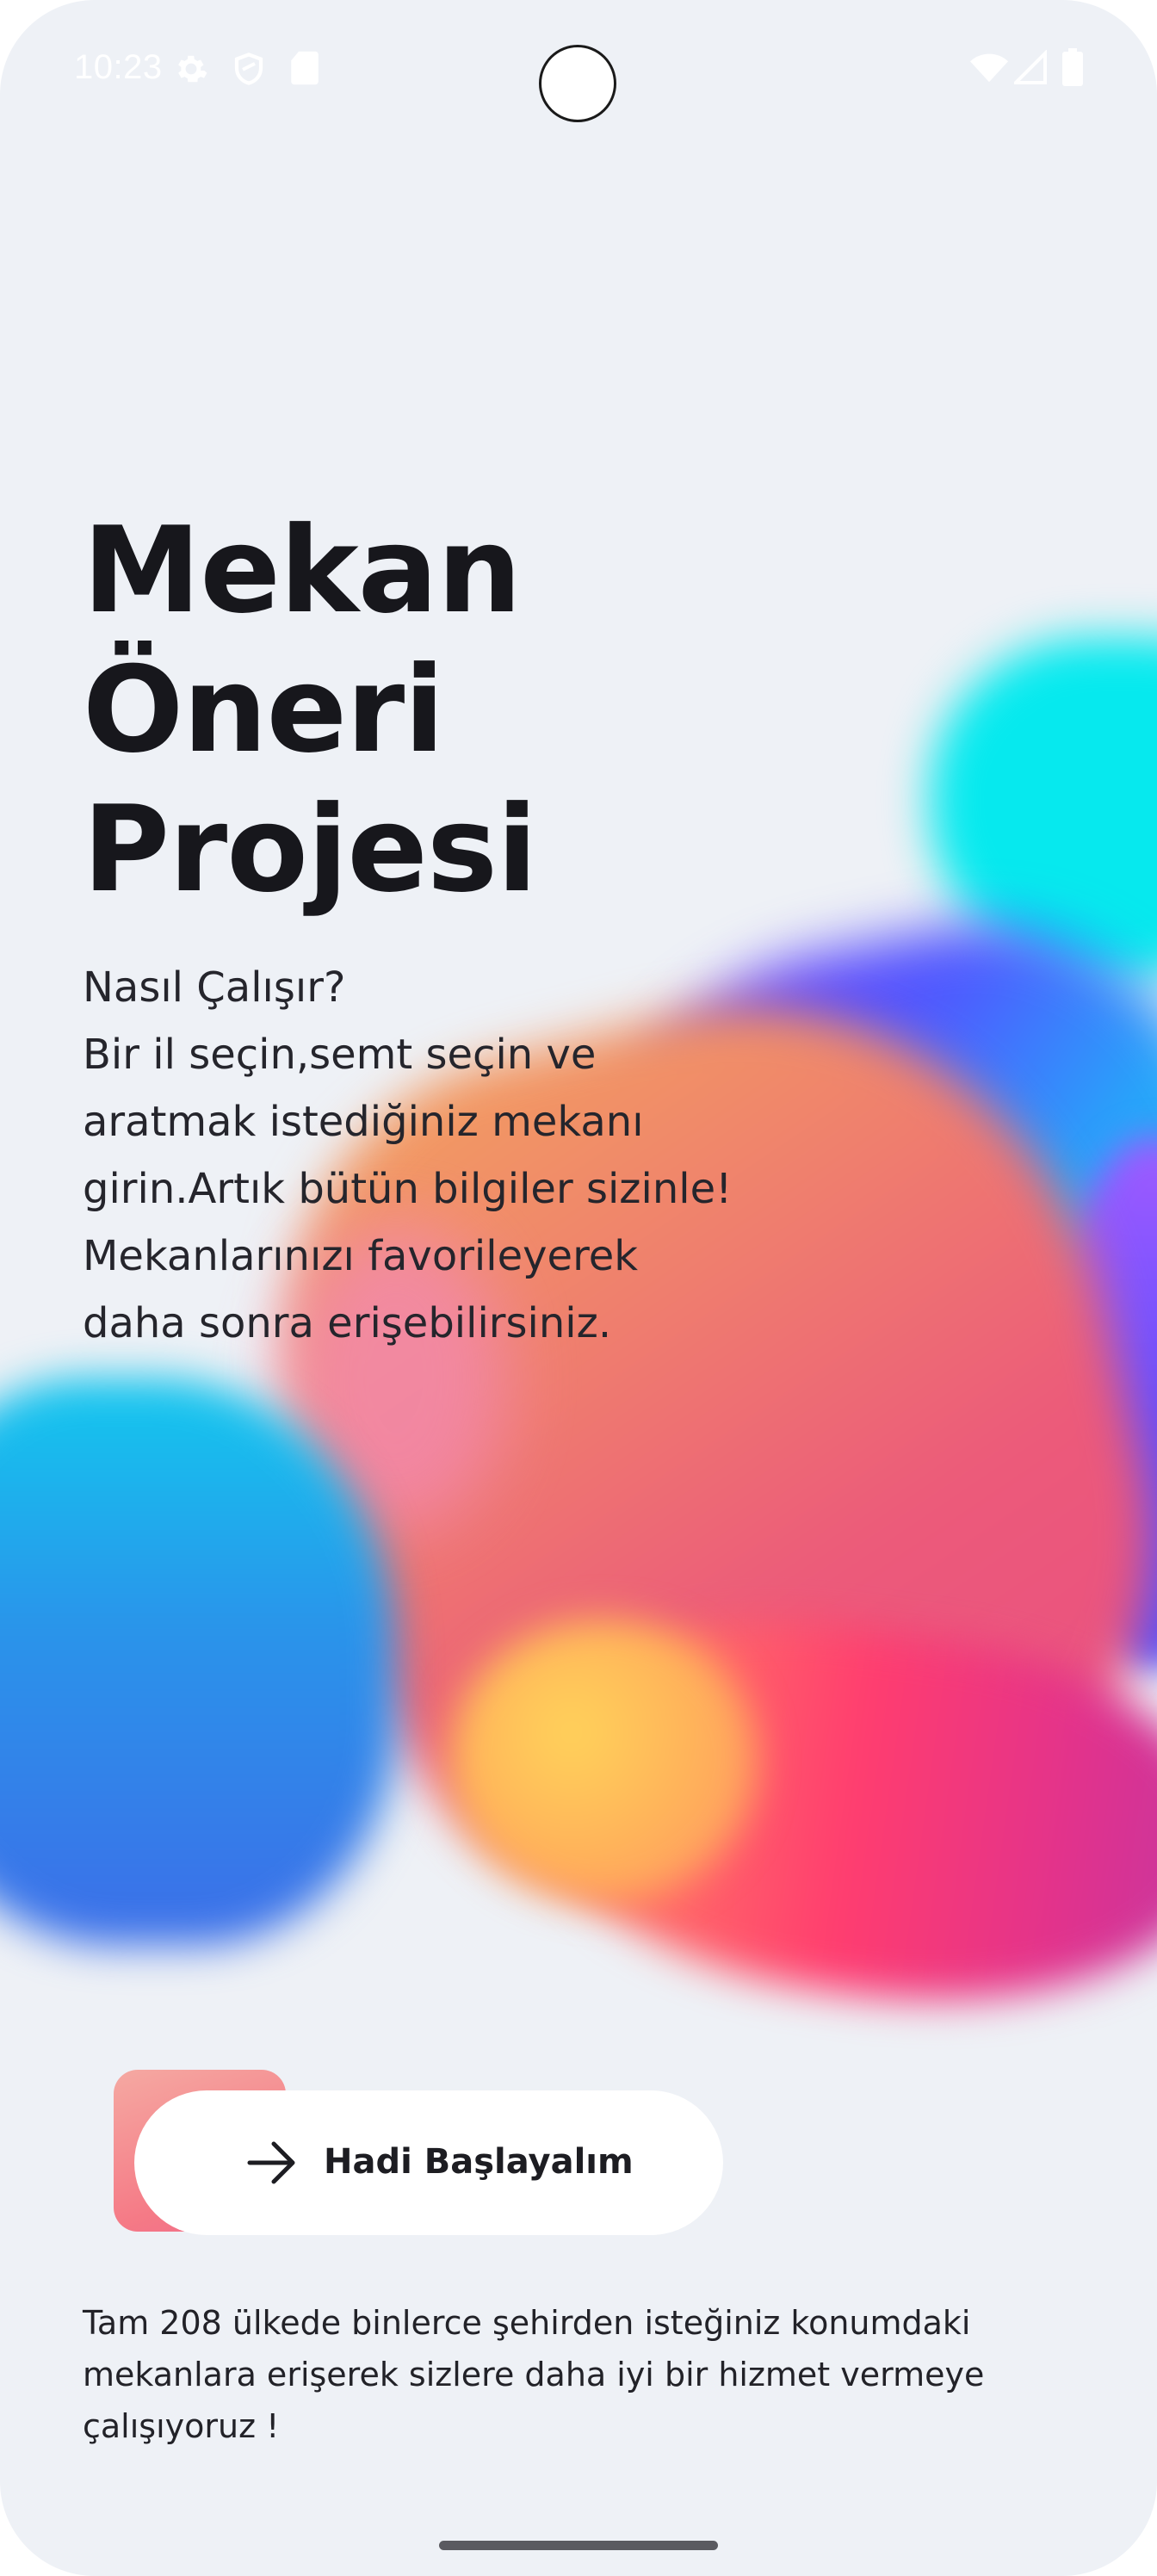  What do you see at coordinates (118, 67) in the screenshot?
I see `status-time: 10:23` at bounding box center [118, 67].